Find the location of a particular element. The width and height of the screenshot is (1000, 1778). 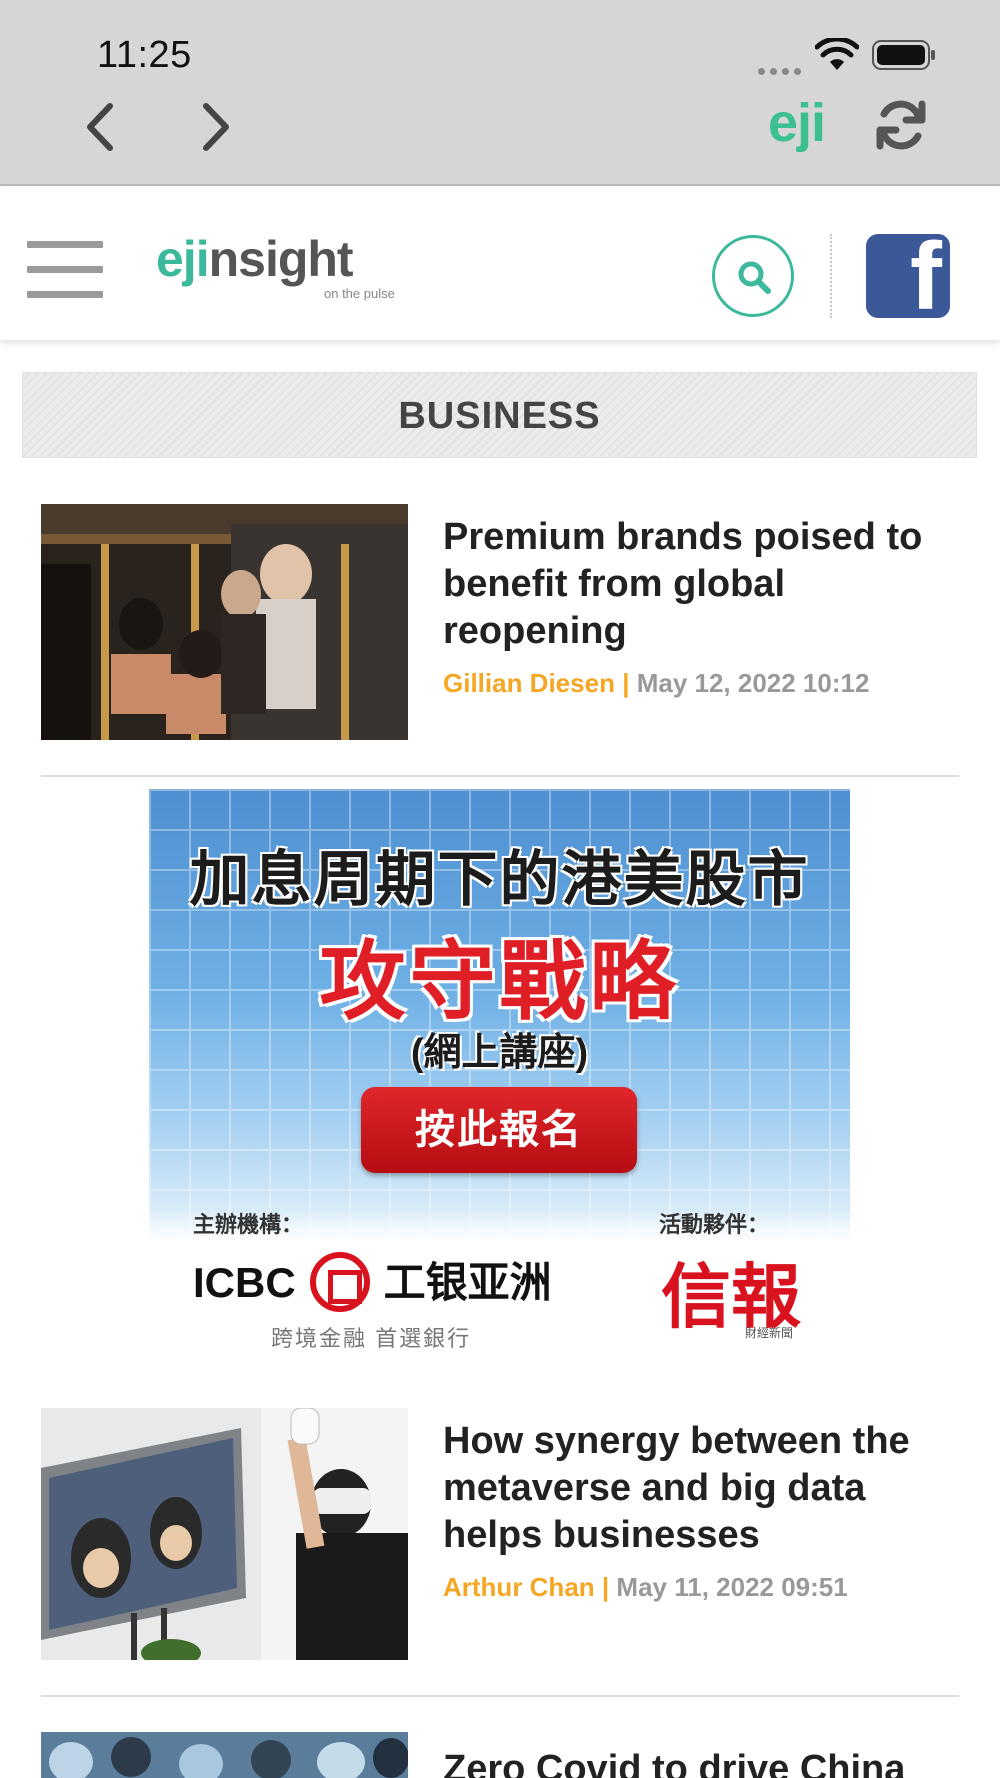

search-button is located at coordinates (753, 276).